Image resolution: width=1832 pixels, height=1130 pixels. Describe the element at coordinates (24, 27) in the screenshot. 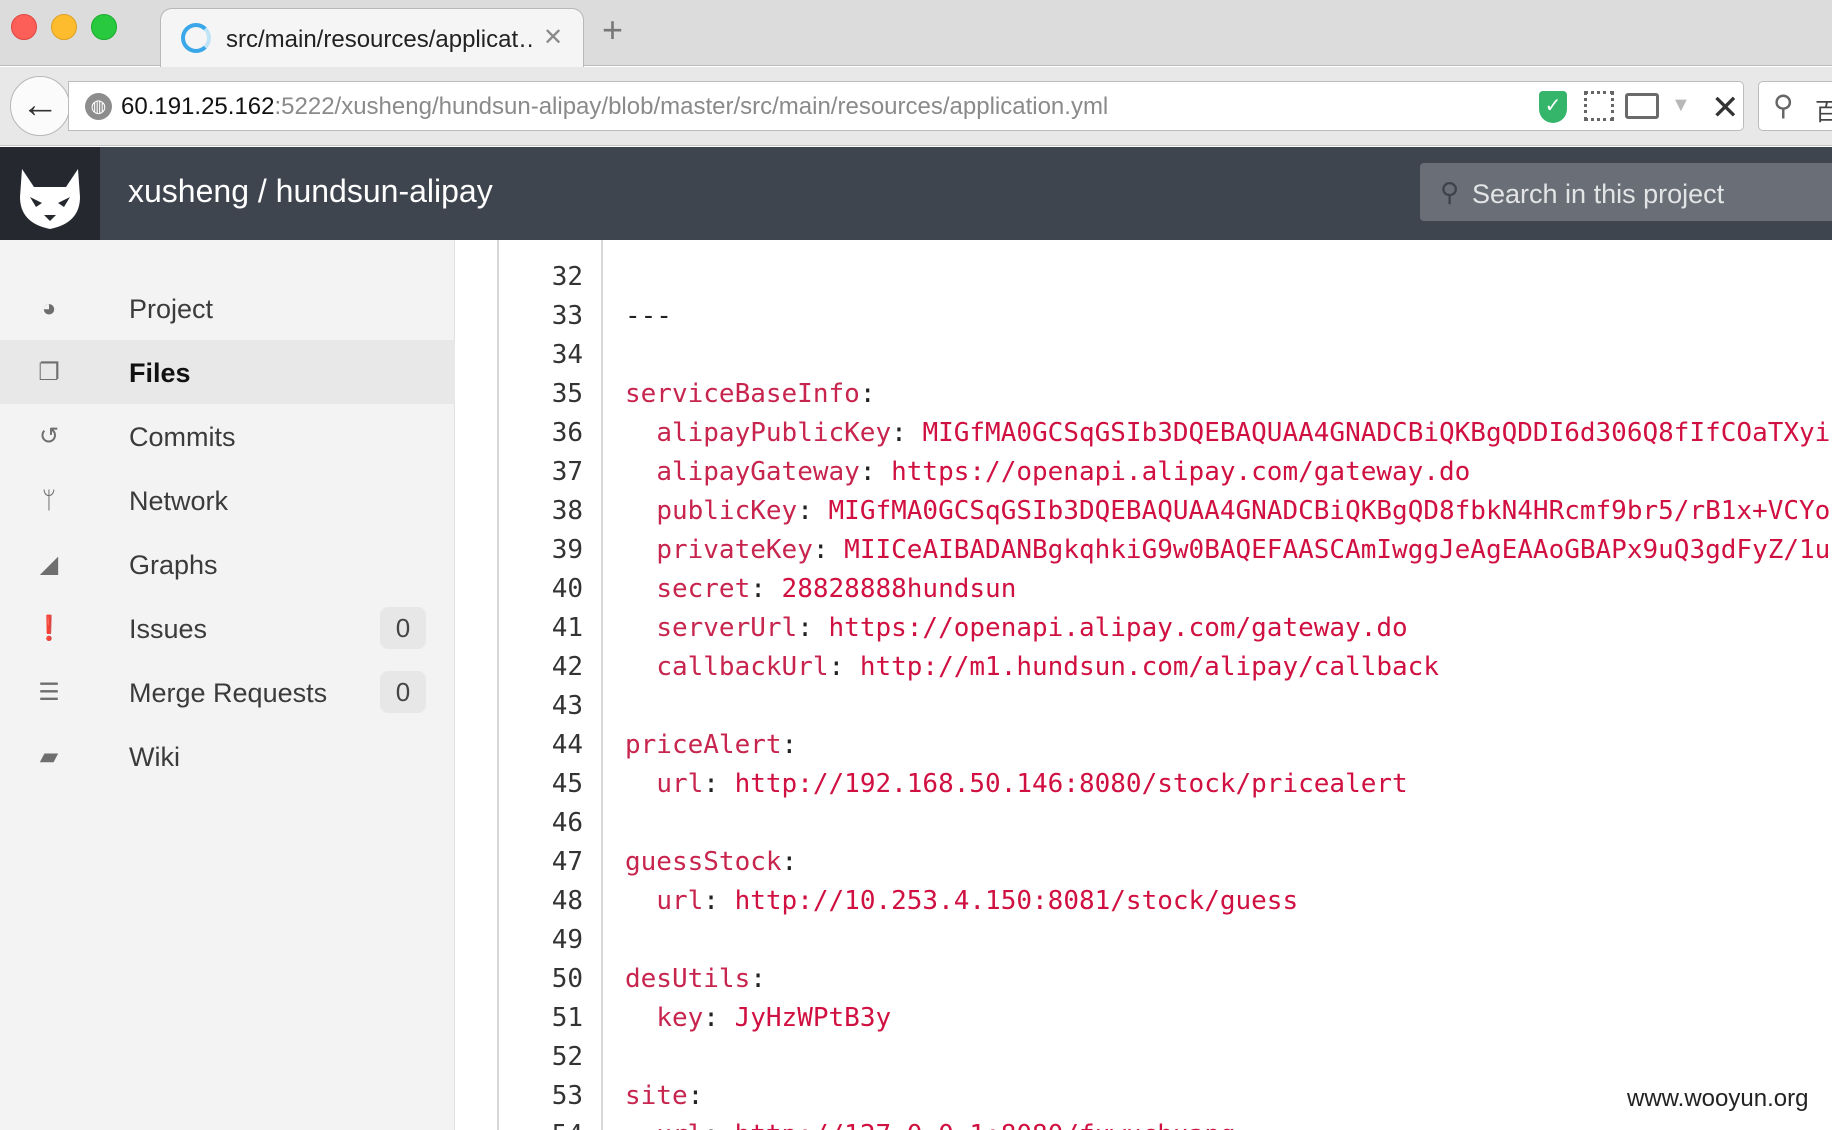

I see `close-window-button` at that location.